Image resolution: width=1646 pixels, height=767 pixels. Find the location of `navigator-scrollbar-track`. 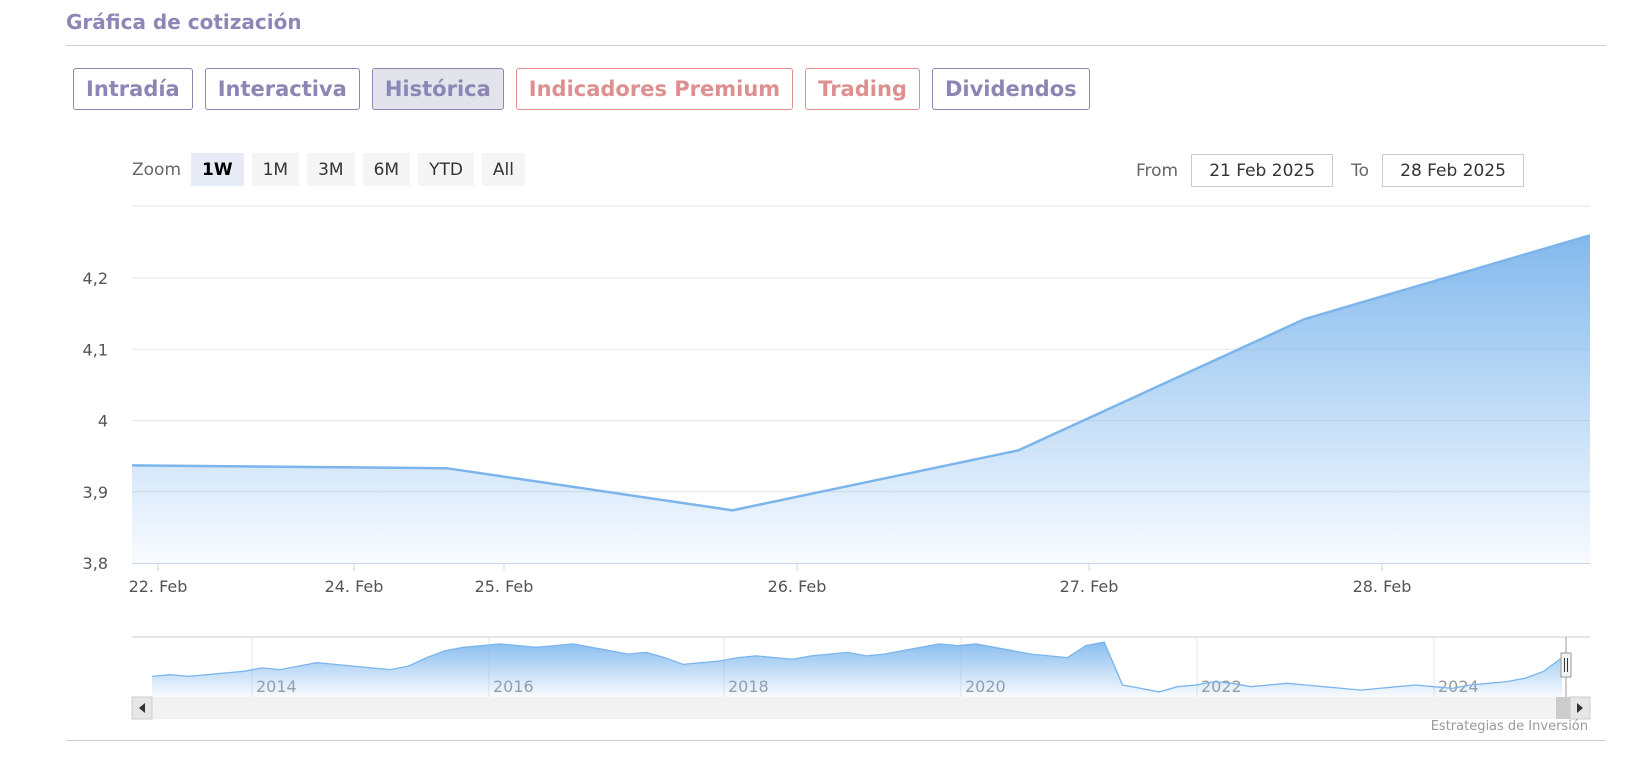

navigator-scrollbar-track is located at coordinates (861, 708).